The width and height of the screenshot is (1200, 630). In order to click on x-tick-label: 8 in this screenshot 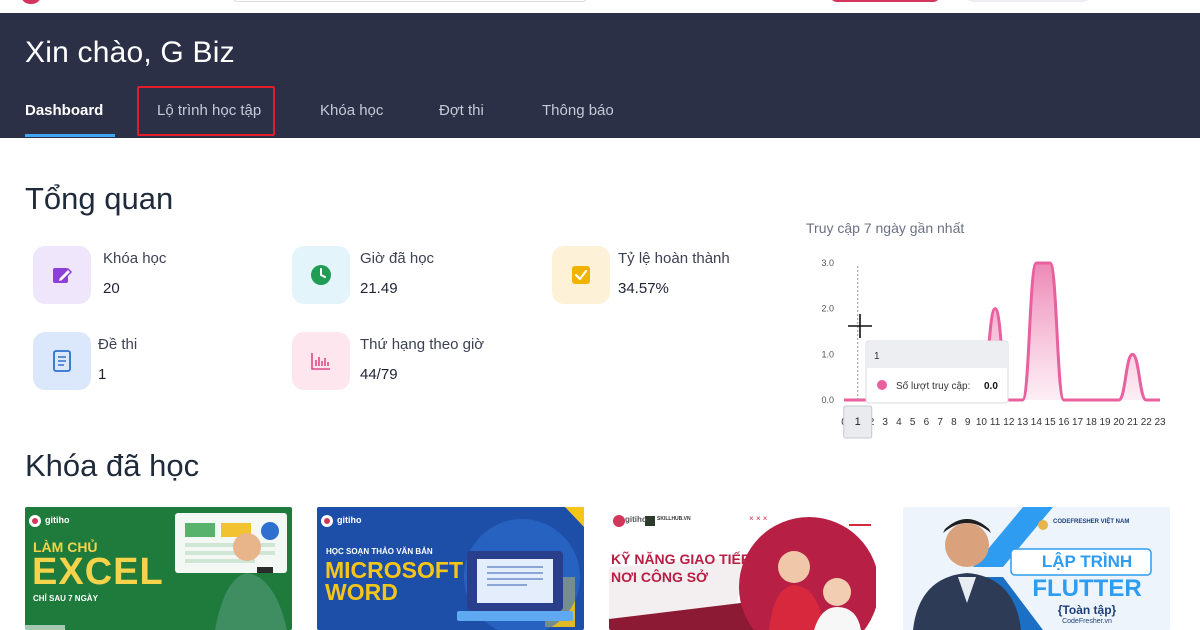, I will do `click(954, 422)`.